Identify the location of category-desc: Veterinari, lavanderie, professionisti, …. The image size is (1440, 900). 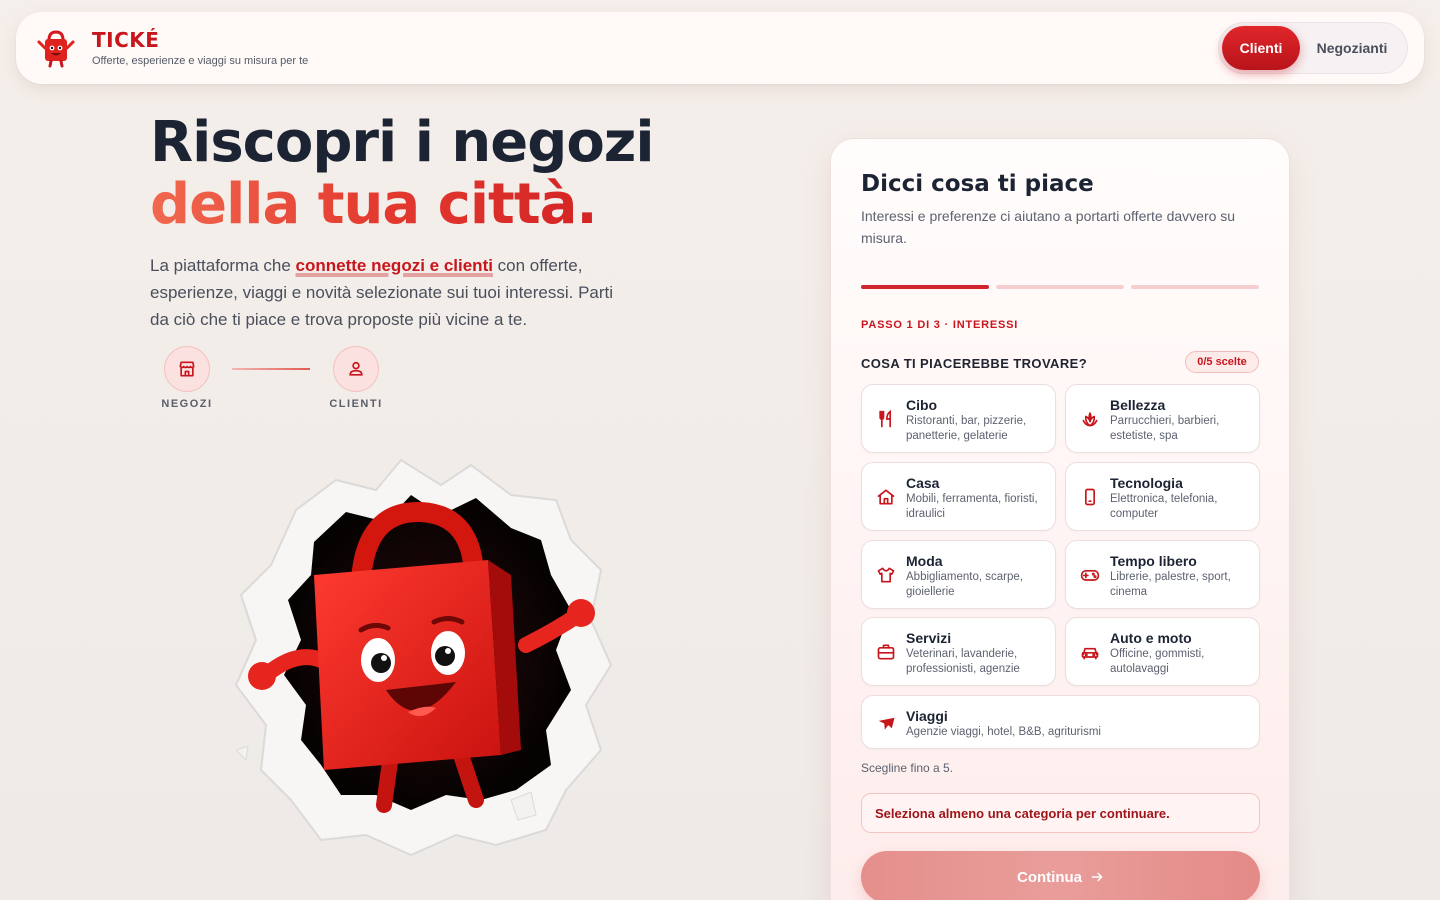
(963, 661).